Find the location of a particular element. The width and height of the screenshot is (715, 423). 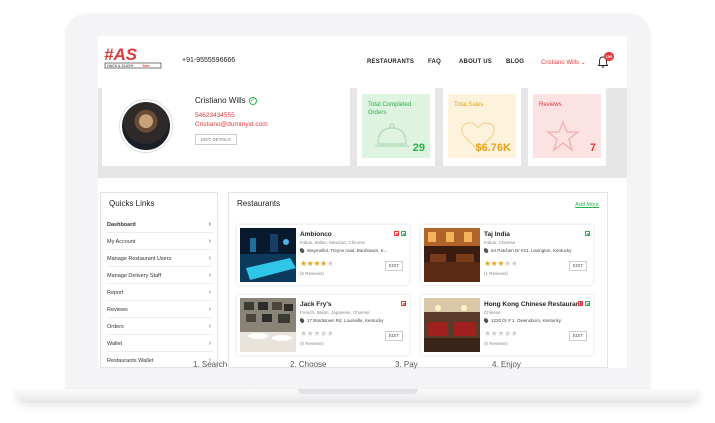

nav-about-us: ABOUT US is located at coordinates (475, 62).